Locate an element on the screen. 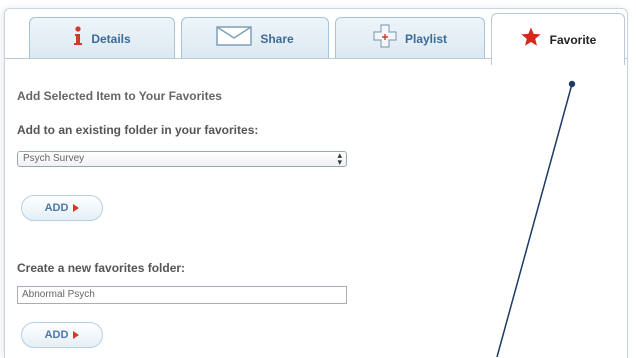 The width and height of the screenshot is (636, 358). create-folder-add-button: ADD is located at coordinates (62, 335).